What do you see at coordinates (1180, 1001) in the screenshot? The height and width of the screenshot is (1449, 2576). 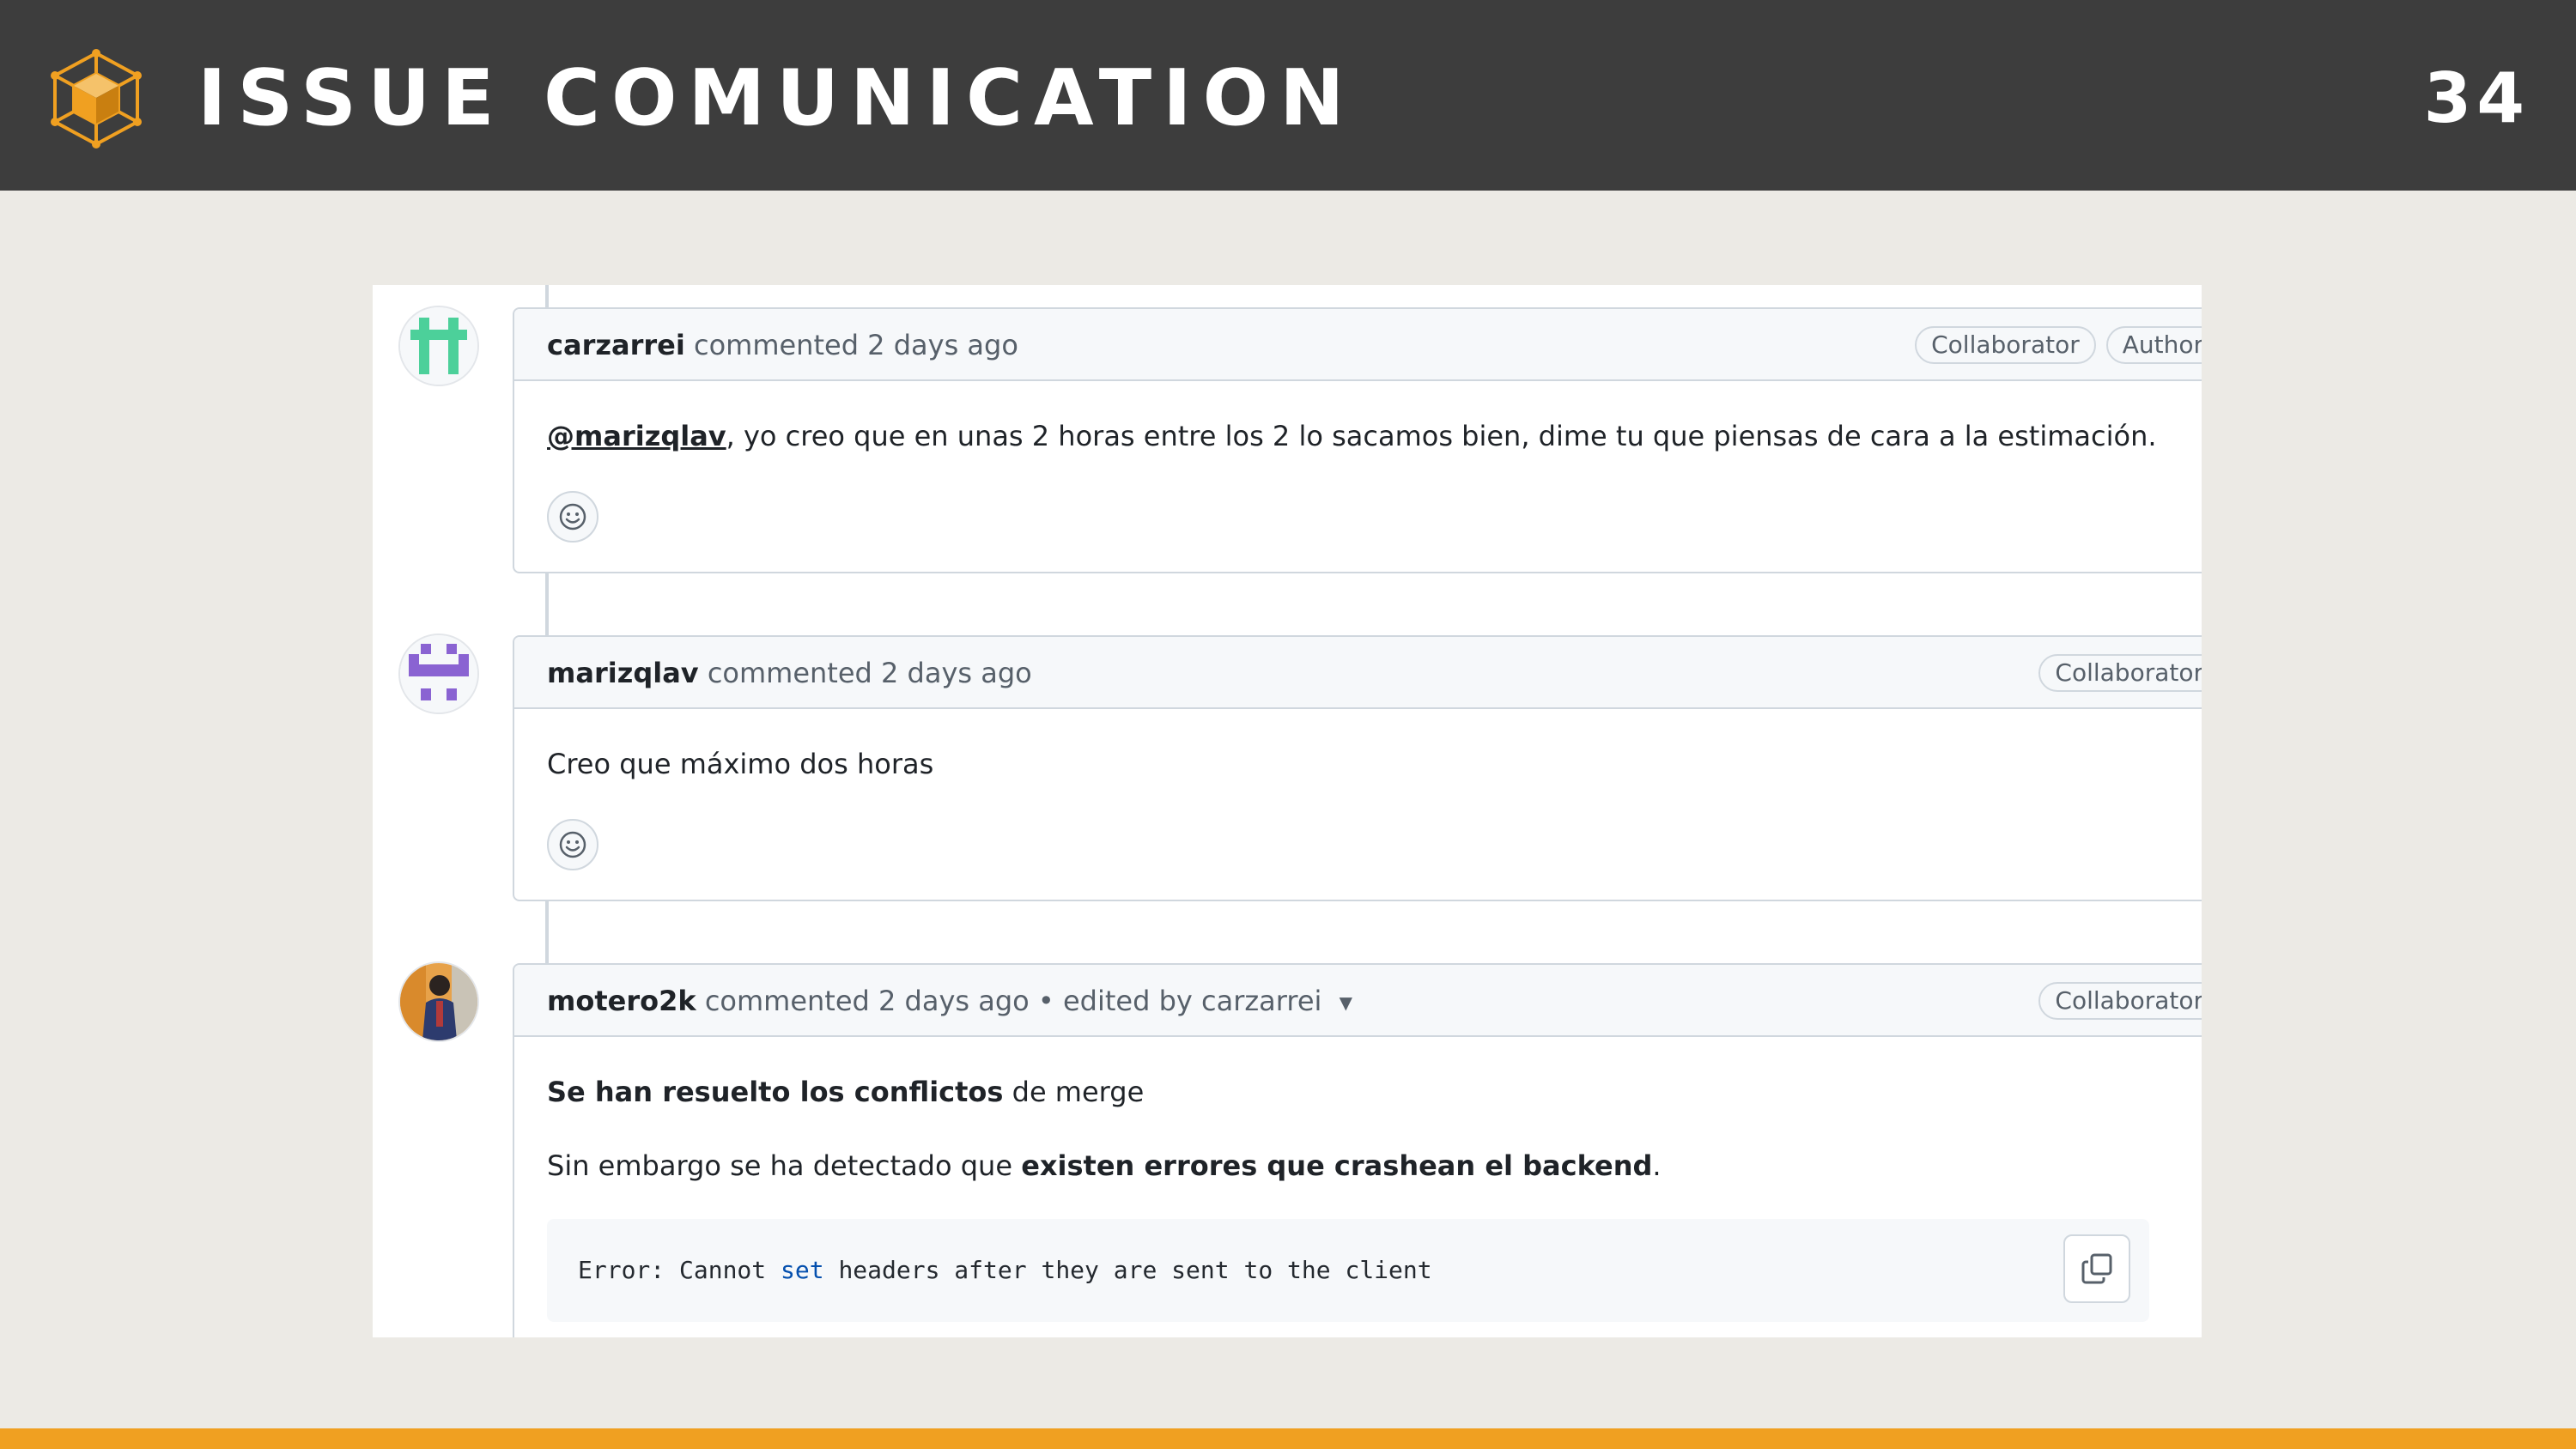 I see `edited-by-dropdown: • edited by carzarrei` at bounding box center [1180, 1001].